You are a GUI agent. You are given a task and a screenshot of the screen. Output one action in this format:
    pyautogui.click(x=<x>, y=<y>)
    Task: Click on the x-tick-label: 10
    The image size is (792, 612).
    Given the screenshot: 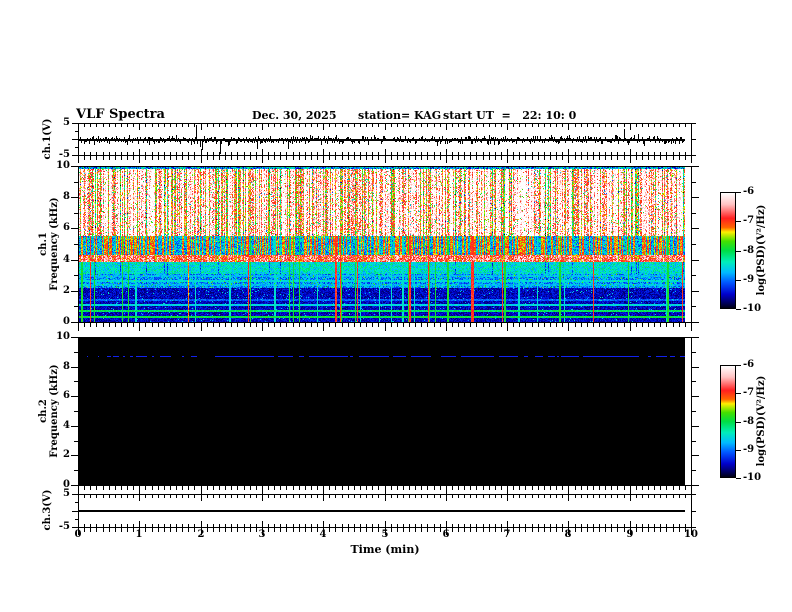 What is the action you would take?
    pyautogui.click(x=691, y=534)
    